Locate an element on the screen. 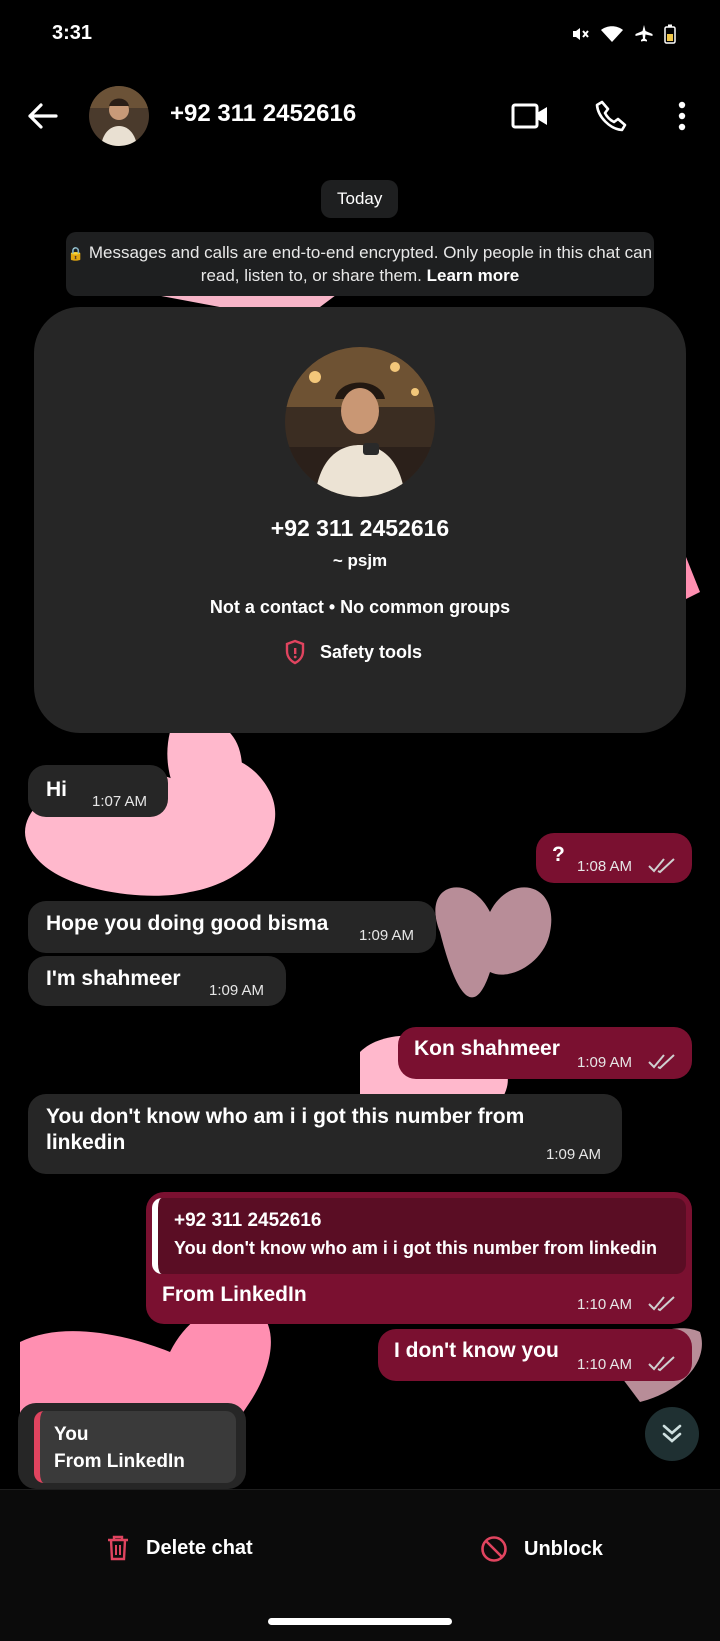 Image resolution: width=720 pixels, height=1641 pixels. reply-preview-text: From LinkedIn is located at coordinates (119, 1461).